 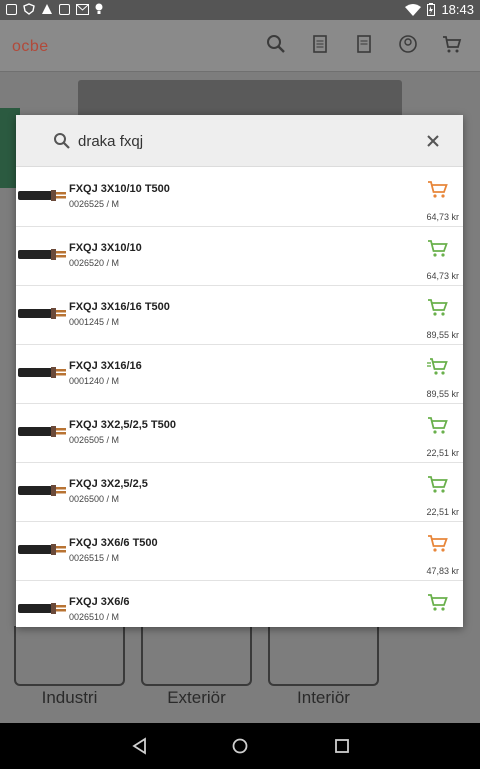 I want to click on list-item: FXQJ 3X2,5/2,5 0026500 / M 22,51 kr, so click(x=239, y=492).